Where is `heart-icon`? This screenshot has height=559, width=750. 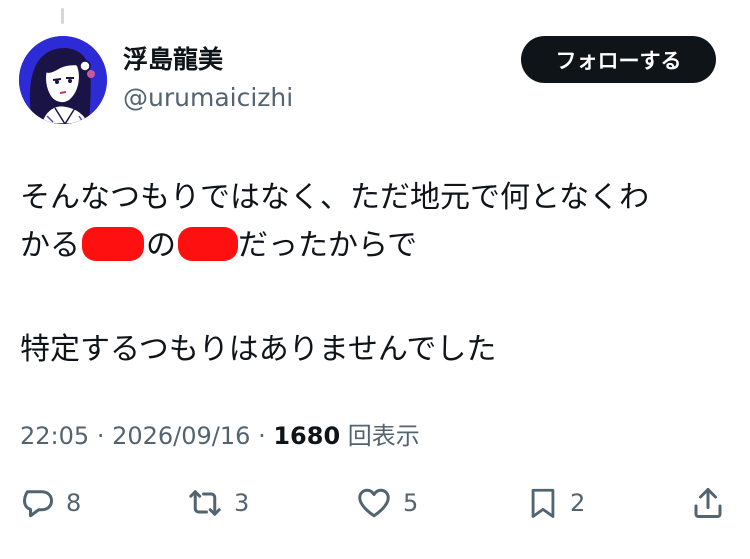 heart-icon is located at coordinates (374, 503).